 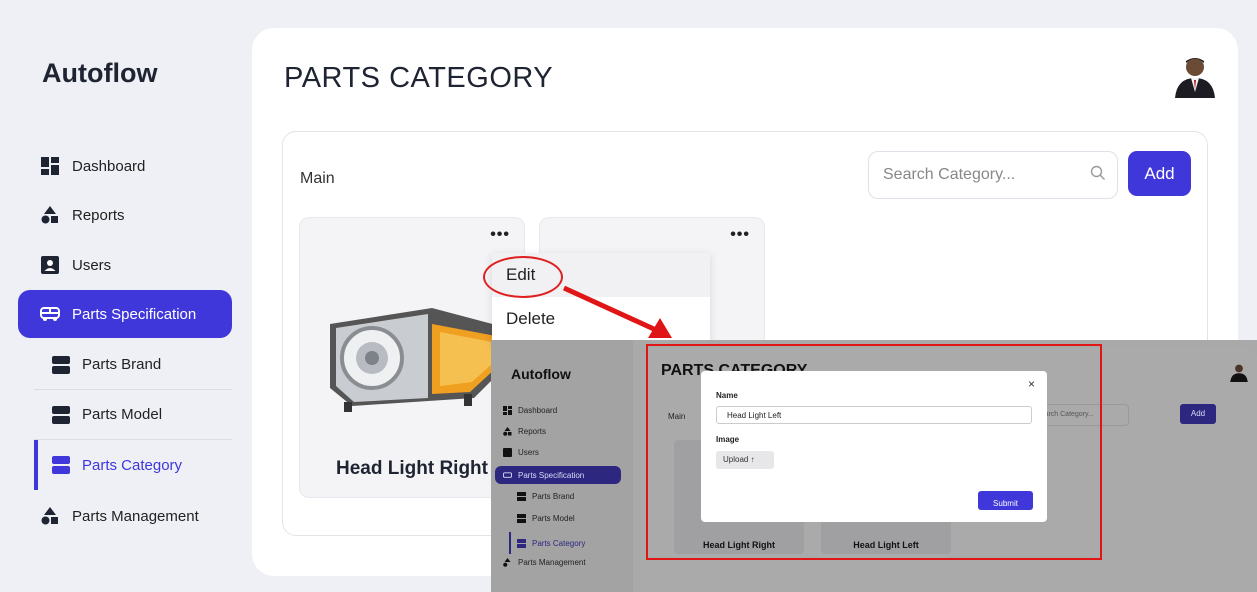 What do you see at coordinates (553, 518) in the screenshot?
I see `shot-nav-label: Parts Model` at bounding box center [553, 518].